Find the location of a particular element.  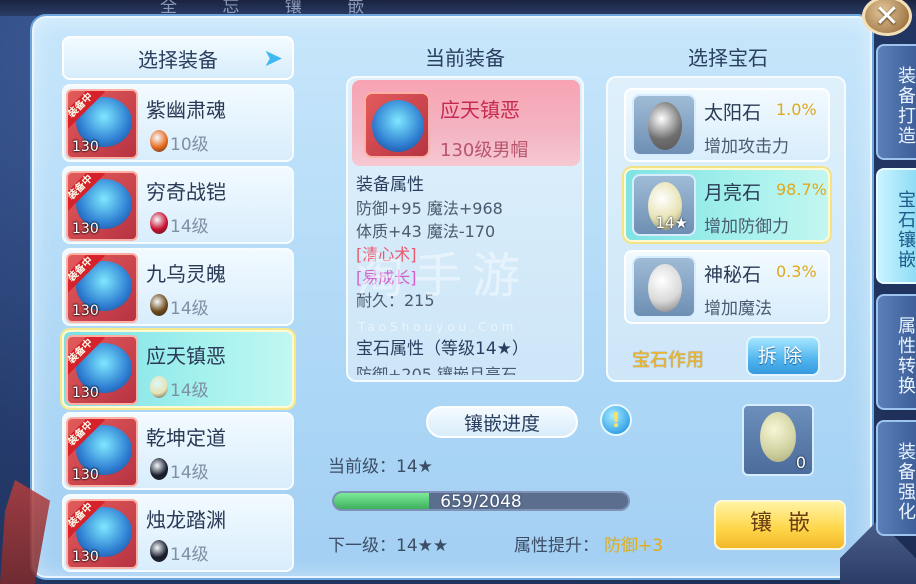

title-strip: 全 忘 镶 嵌 is located at coordinates (458, 8).